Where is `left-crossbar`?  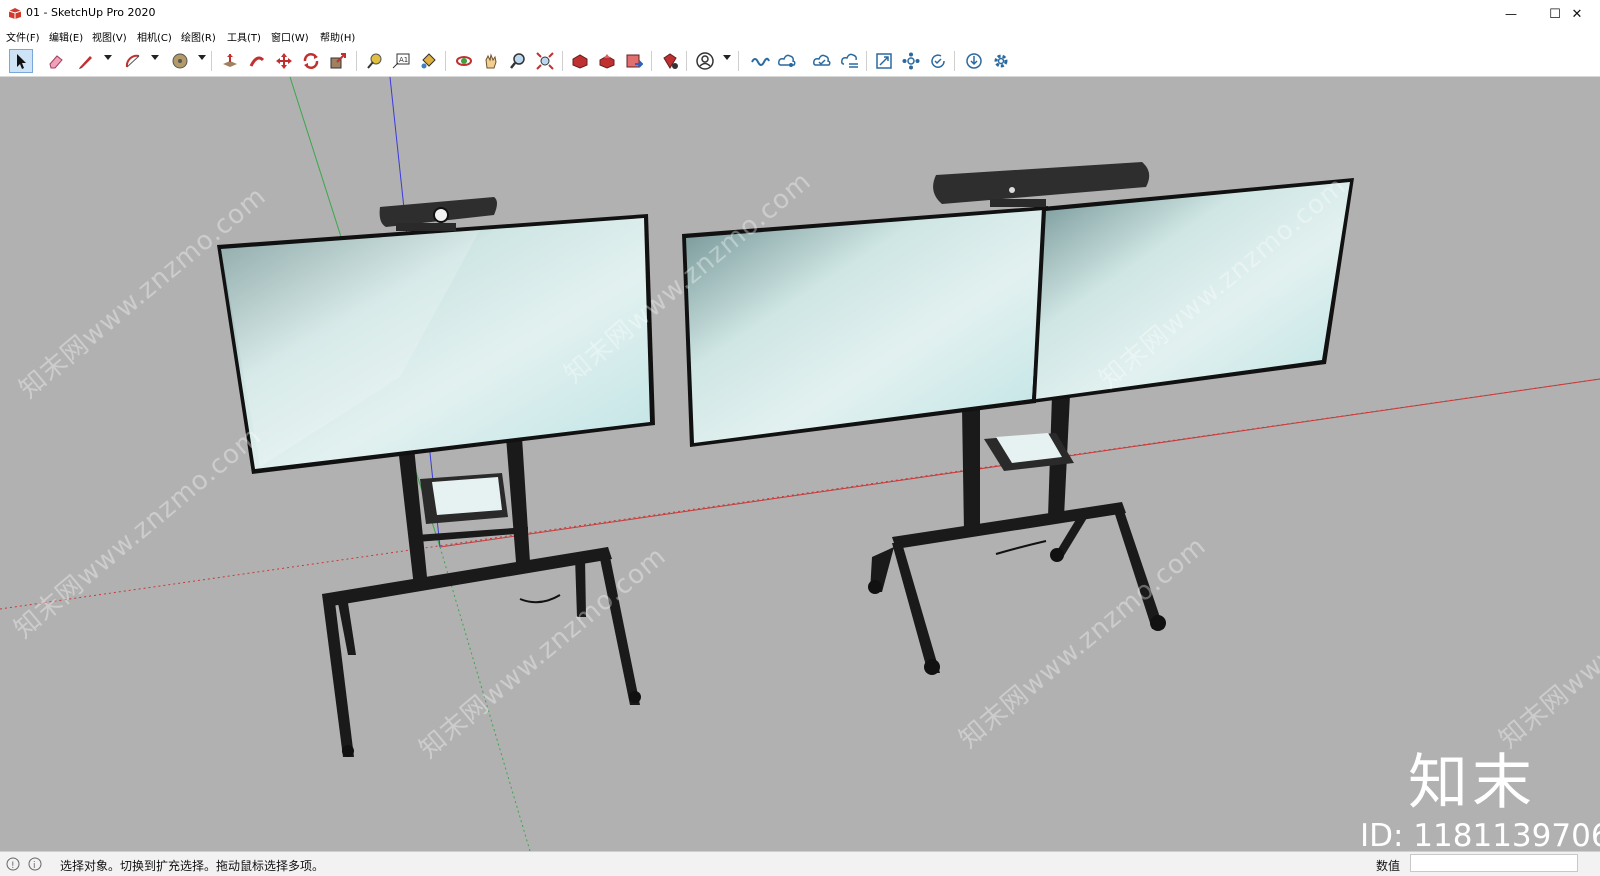 left-crossbar is located at coordinates (472, 534).